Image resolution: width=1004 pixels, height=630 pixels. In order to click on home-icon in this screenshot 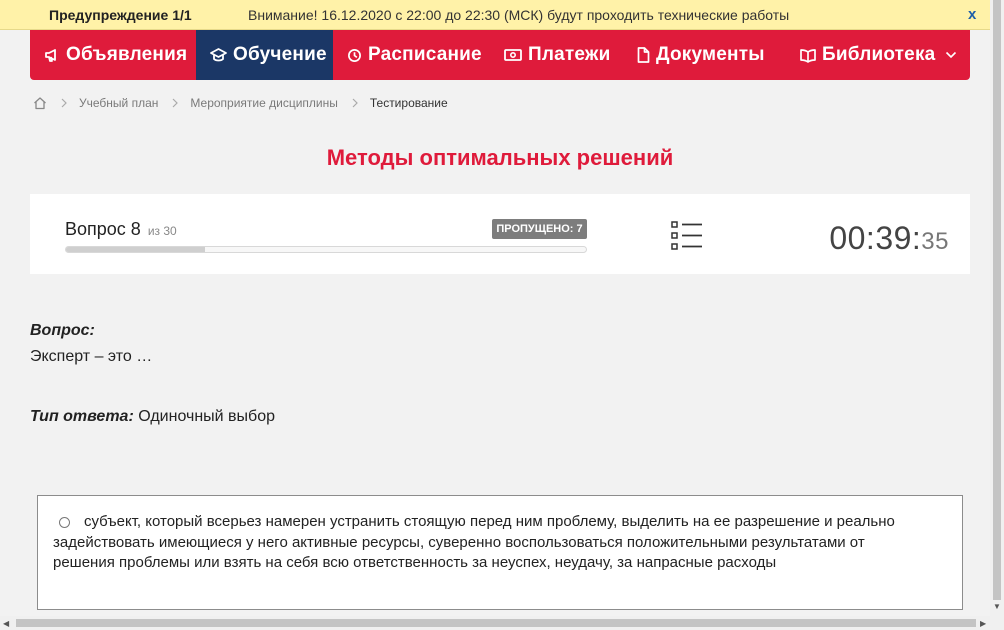, I will do `click(40, 103)`.